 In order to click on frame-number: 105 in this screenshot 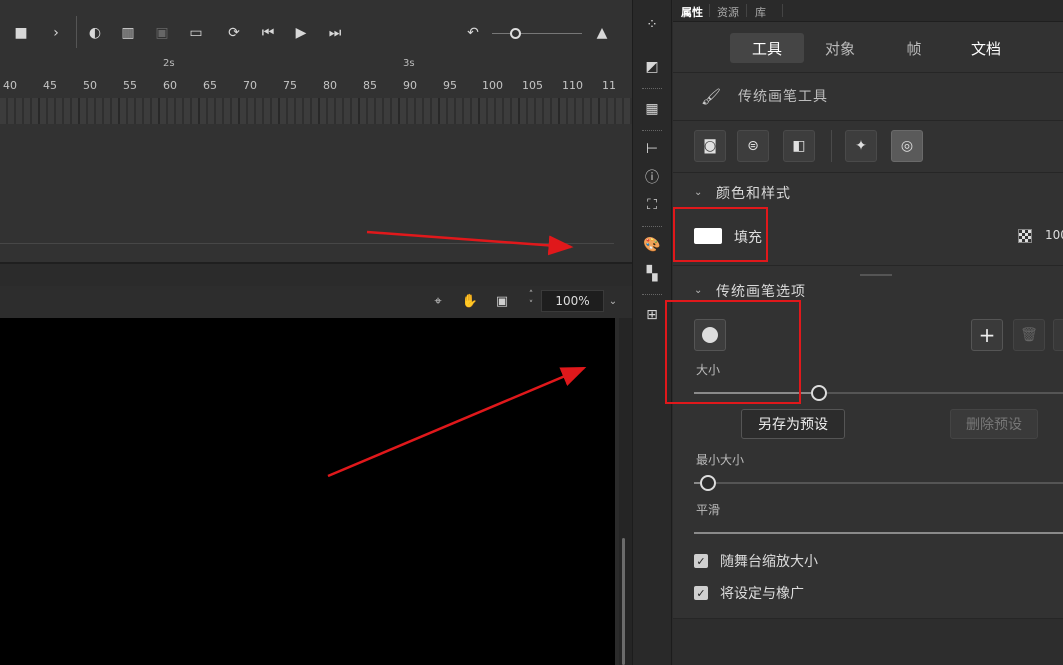, I will do `click(532, 85)`.